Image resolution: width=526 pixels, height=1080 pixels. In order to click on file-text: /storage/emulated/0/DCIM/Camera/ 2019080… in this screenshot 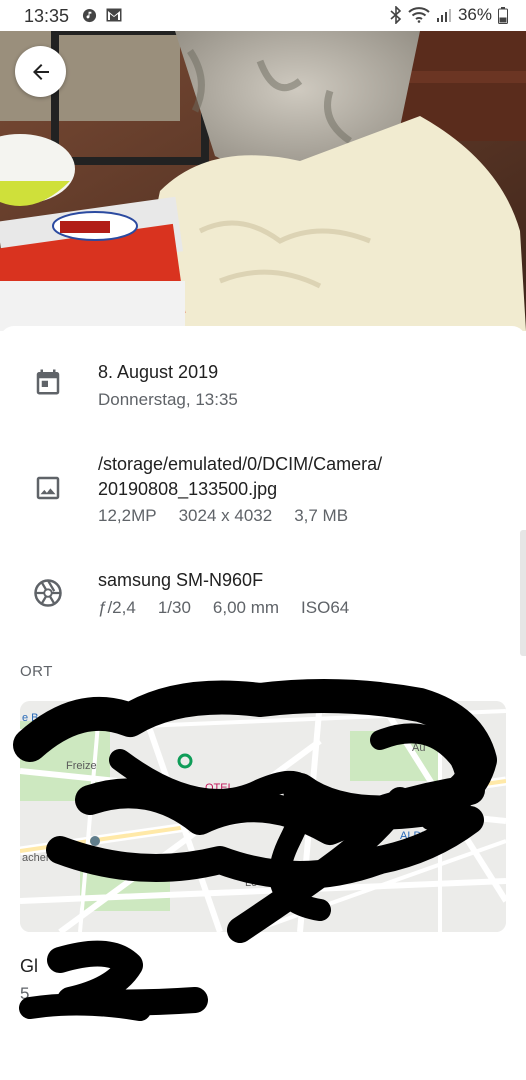, I will do `click(240, 490)`.